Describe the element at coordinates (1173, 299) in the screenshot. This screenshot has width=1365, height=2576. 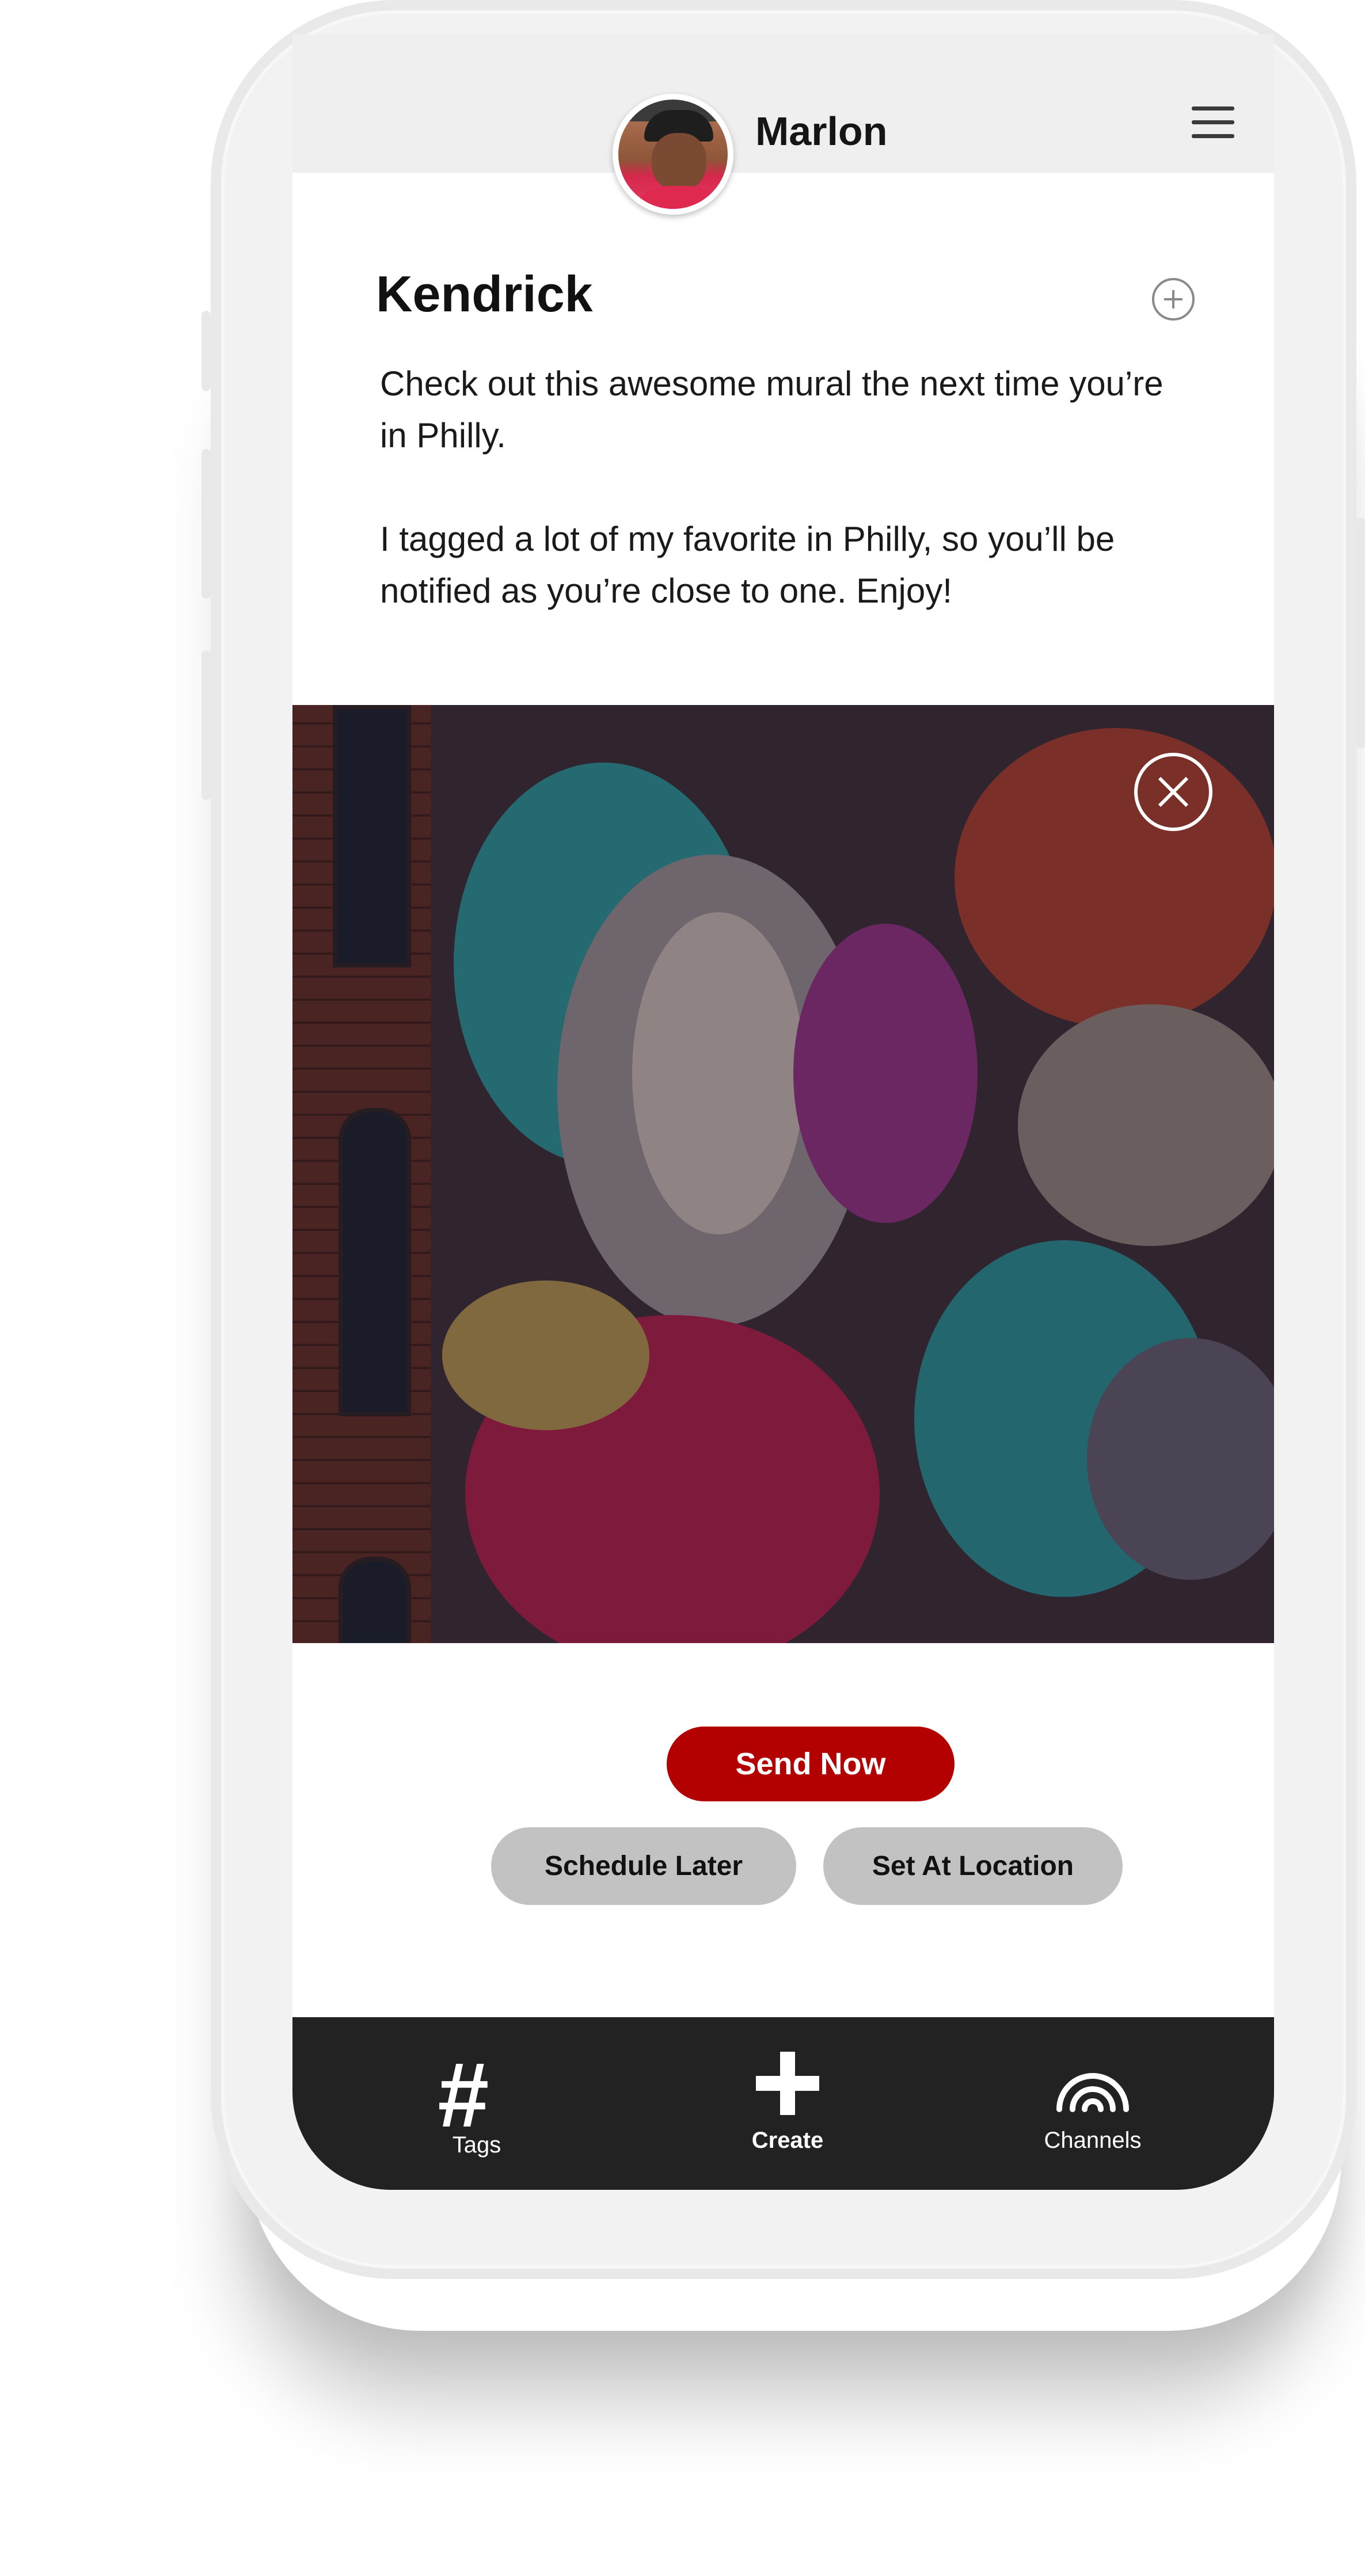
I see `add-circle-icon` at that location.